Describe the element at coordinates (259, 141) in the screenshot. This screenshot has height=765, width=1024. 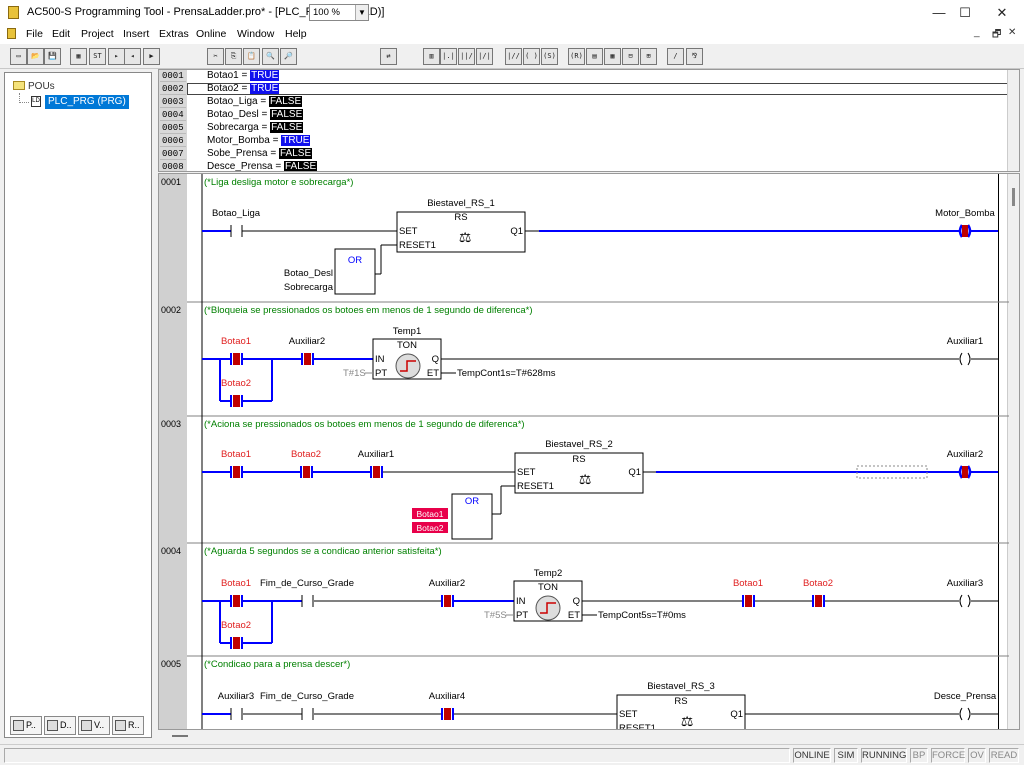
I see `variable-watch-line: Motor_Bomba = TRUE` at that location.